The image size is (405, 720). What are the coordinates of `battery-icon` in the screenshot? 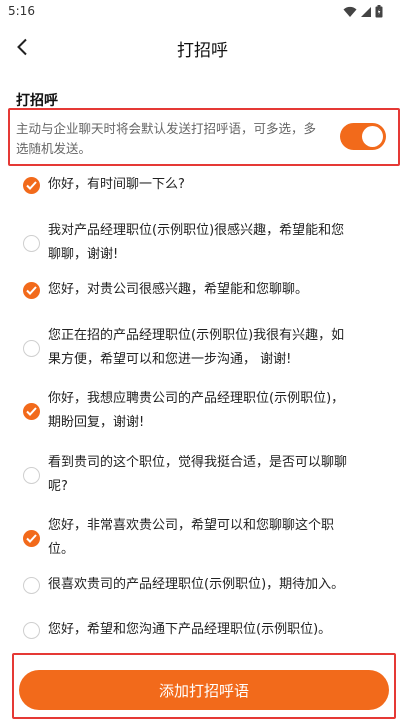 It's located at (379, 11).